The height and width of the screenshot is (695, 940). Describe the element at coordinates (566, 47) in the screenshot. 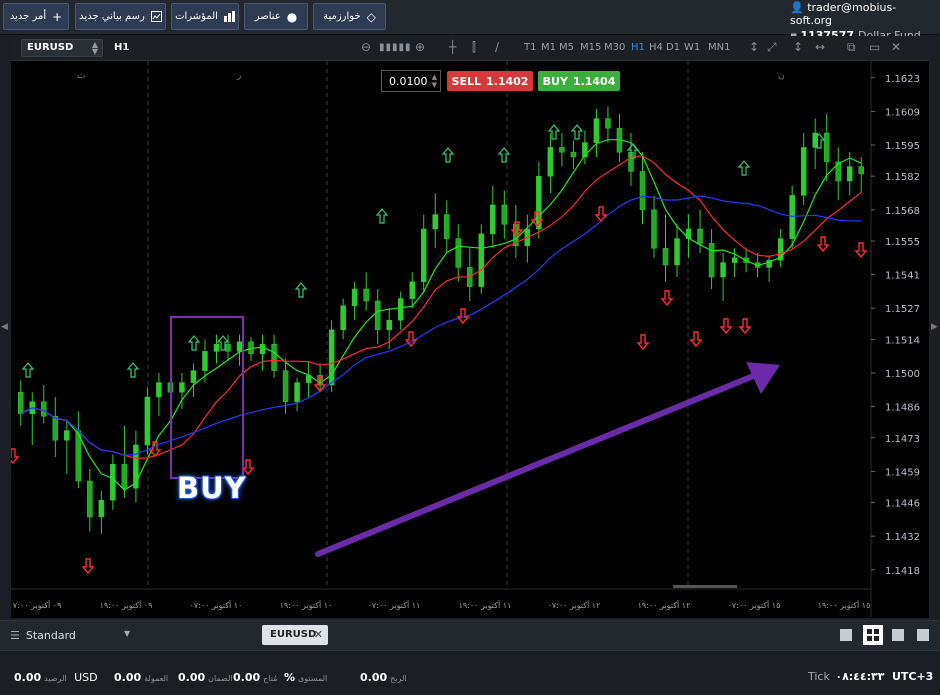

I see `tab-timeframe-m5: M5` at that location.